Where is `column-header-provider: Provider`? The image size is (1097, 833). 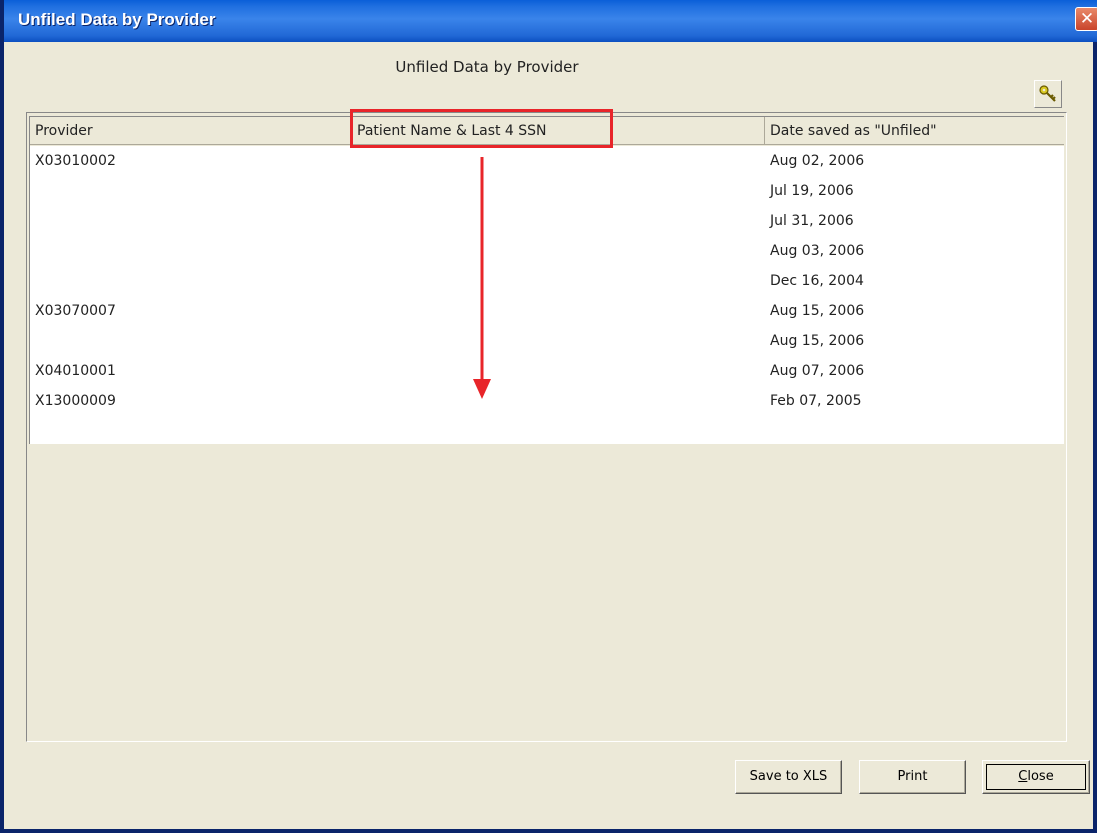
column-header-provider: Provider is located at coordinates (191, 131).